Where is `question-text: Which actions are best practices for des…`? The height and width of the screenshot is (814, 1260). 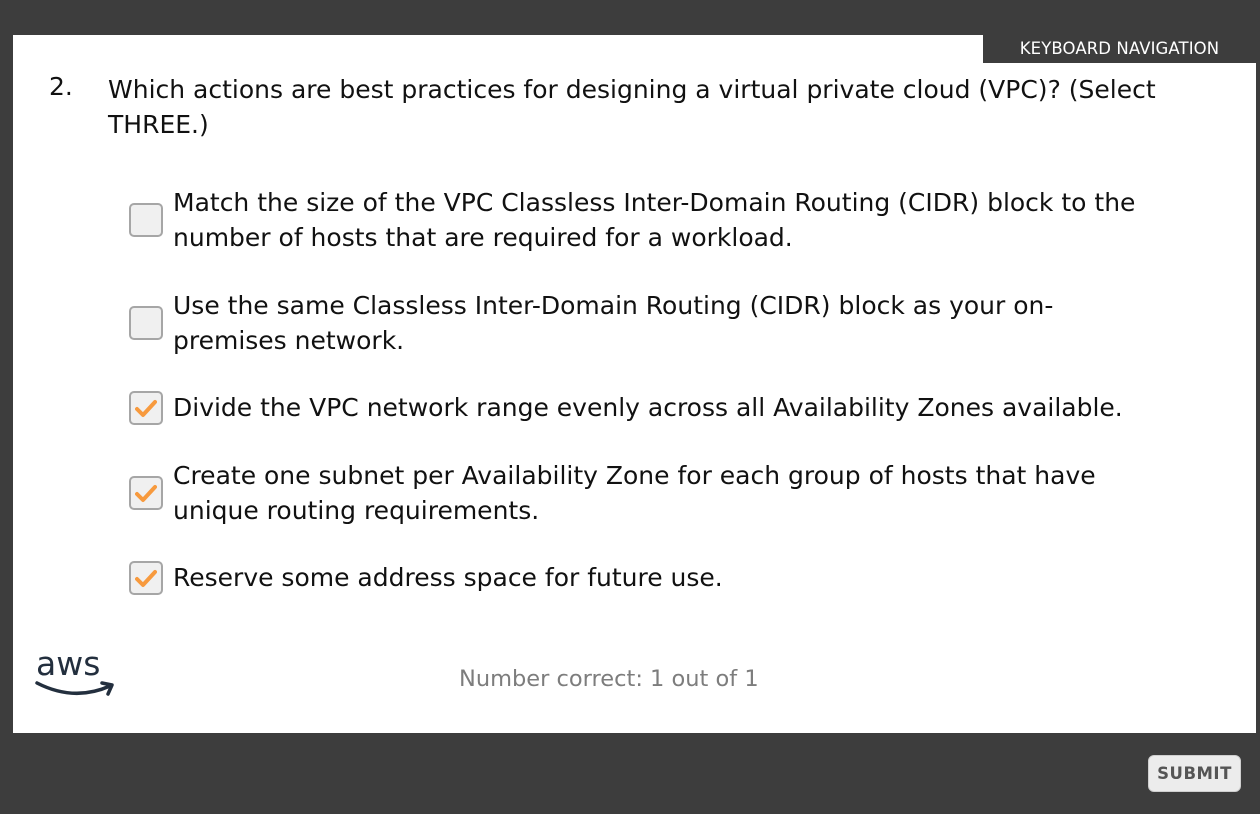 question-text: Which actions are best practices for des… is located at coordinates (632, 107).